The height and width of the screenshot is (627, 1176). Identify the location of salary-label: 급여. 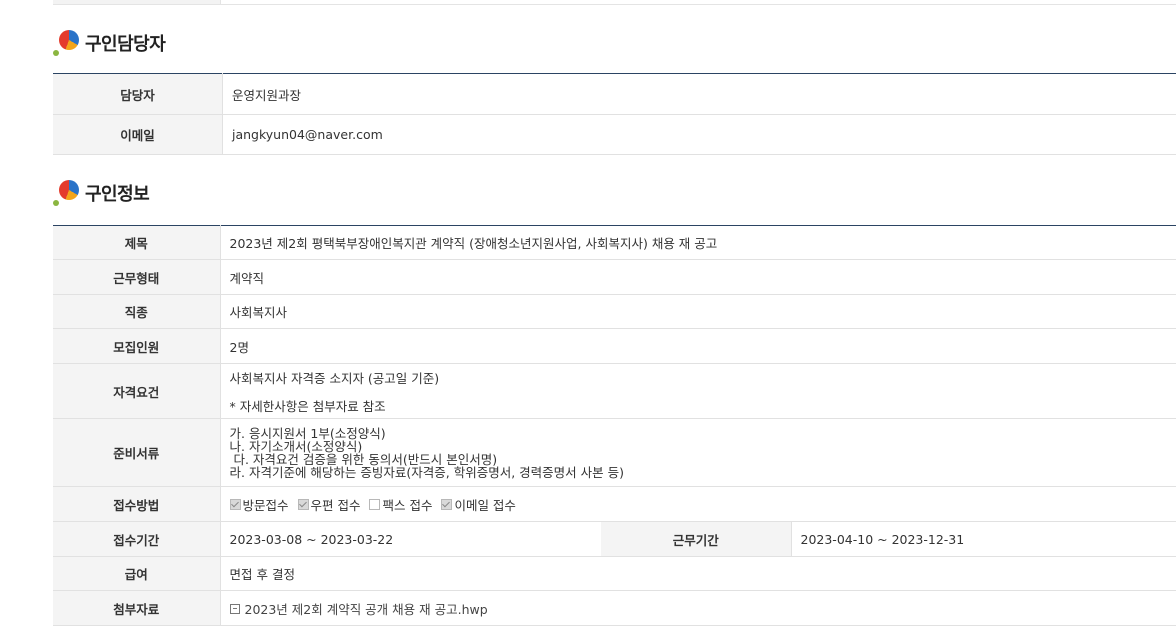
(137, 573).